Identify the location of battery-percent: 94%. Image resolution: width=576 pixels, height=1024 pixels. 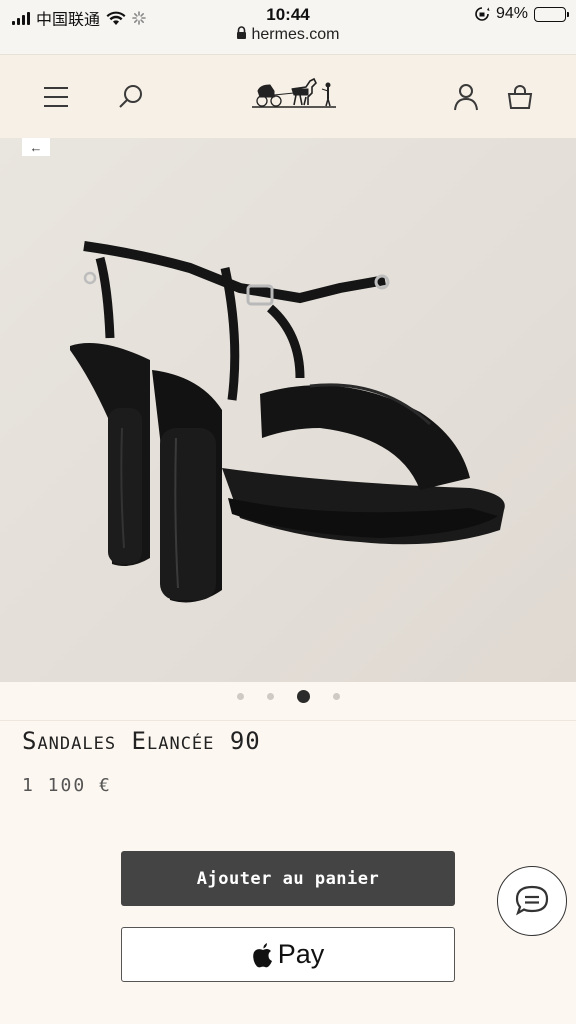
(511, 13).